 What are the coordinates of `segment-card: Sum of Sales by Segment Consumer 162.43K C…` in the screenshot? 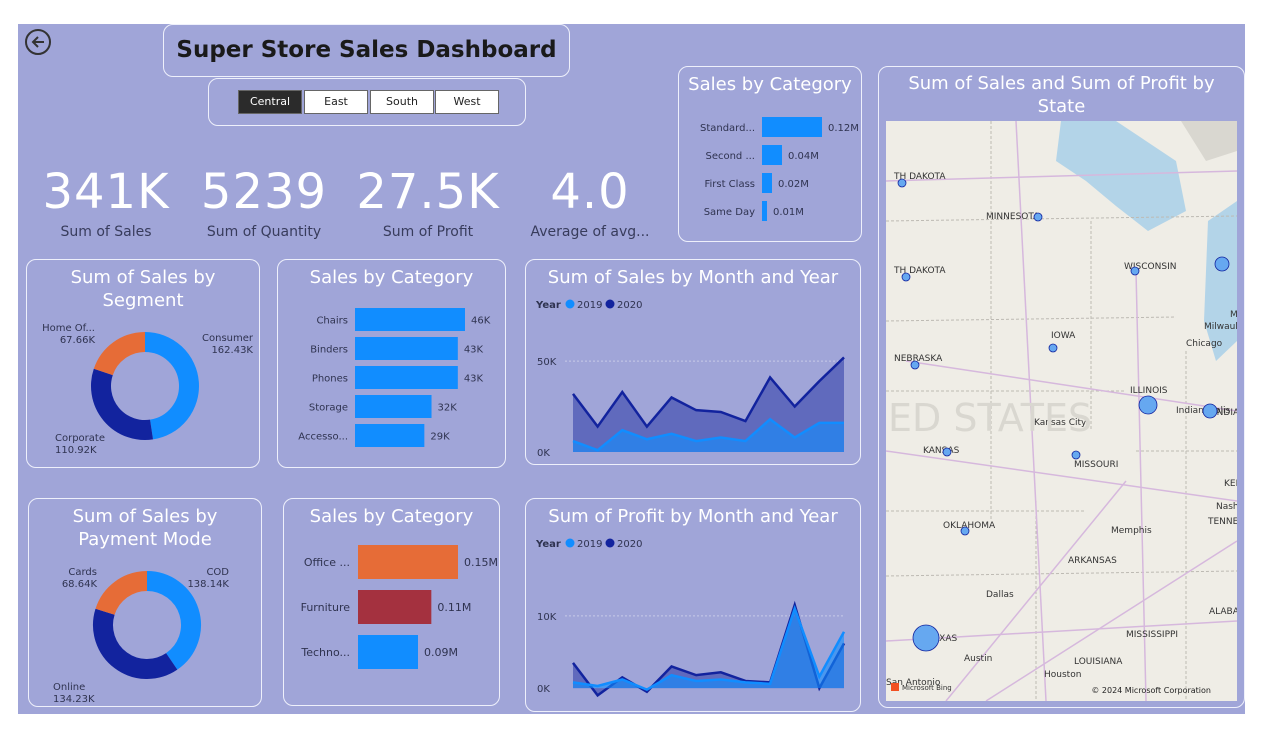 It's located at (143, 363).